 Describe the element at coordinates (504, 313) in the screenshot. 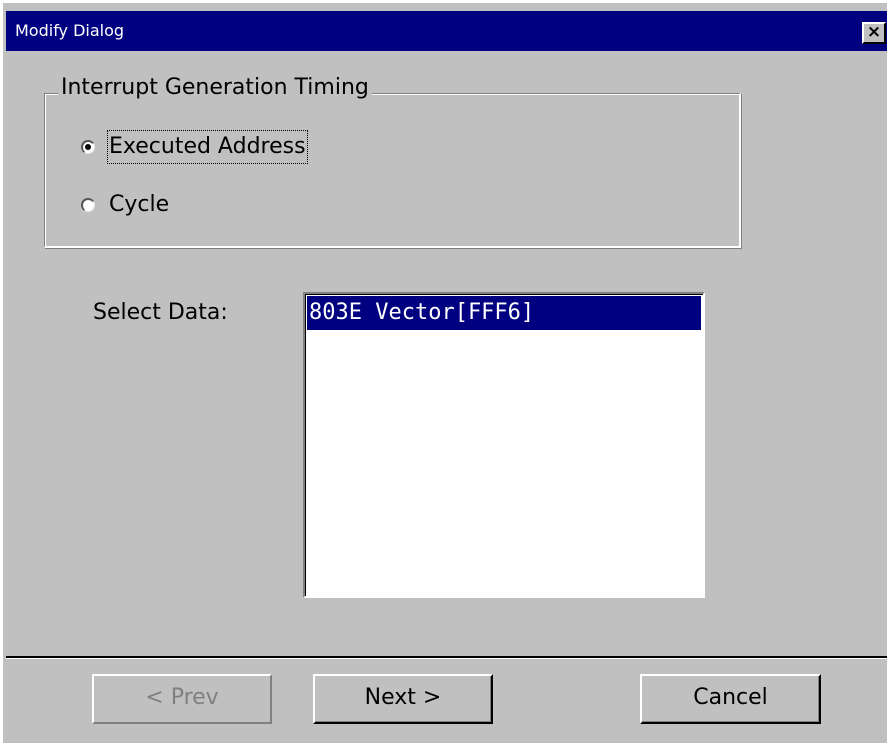

I see `list-item: 803E Vector[FFF6]` at that location.